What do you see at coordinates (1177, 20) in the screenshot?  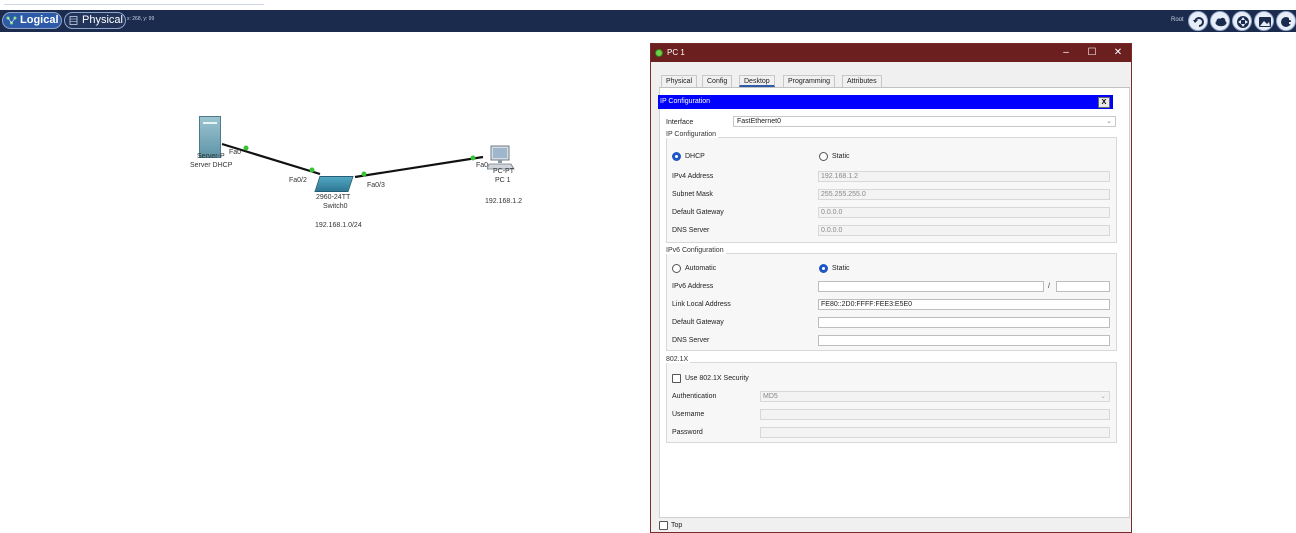 I see `root-label: Root` at bounding box center [1177, 20].